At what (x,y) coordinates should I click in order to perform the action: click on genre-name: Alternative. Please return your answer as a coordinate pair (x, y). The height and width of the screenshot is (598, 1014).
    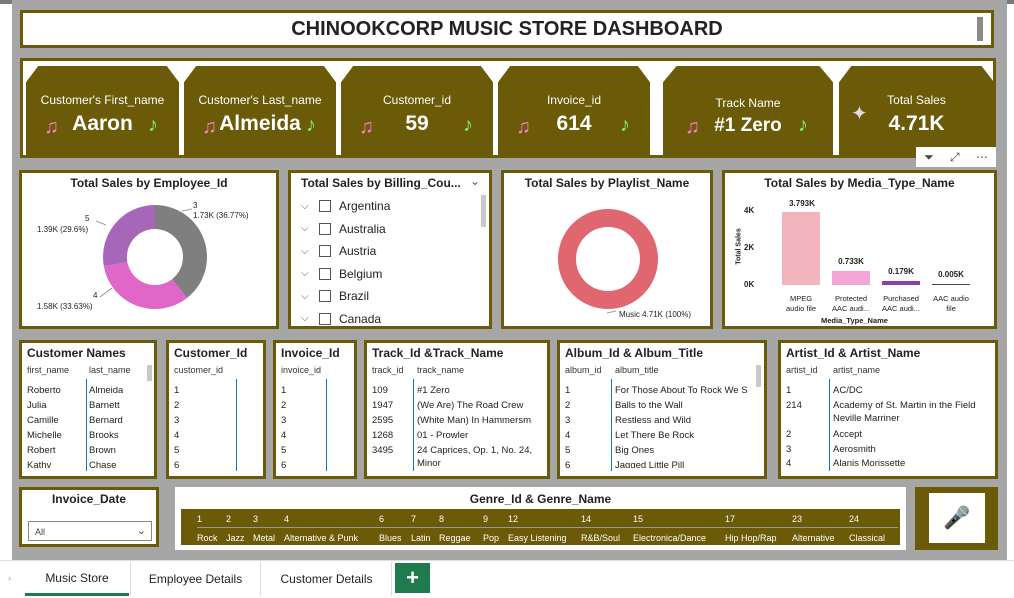
    Looking at the image, I should click on (813, 538).